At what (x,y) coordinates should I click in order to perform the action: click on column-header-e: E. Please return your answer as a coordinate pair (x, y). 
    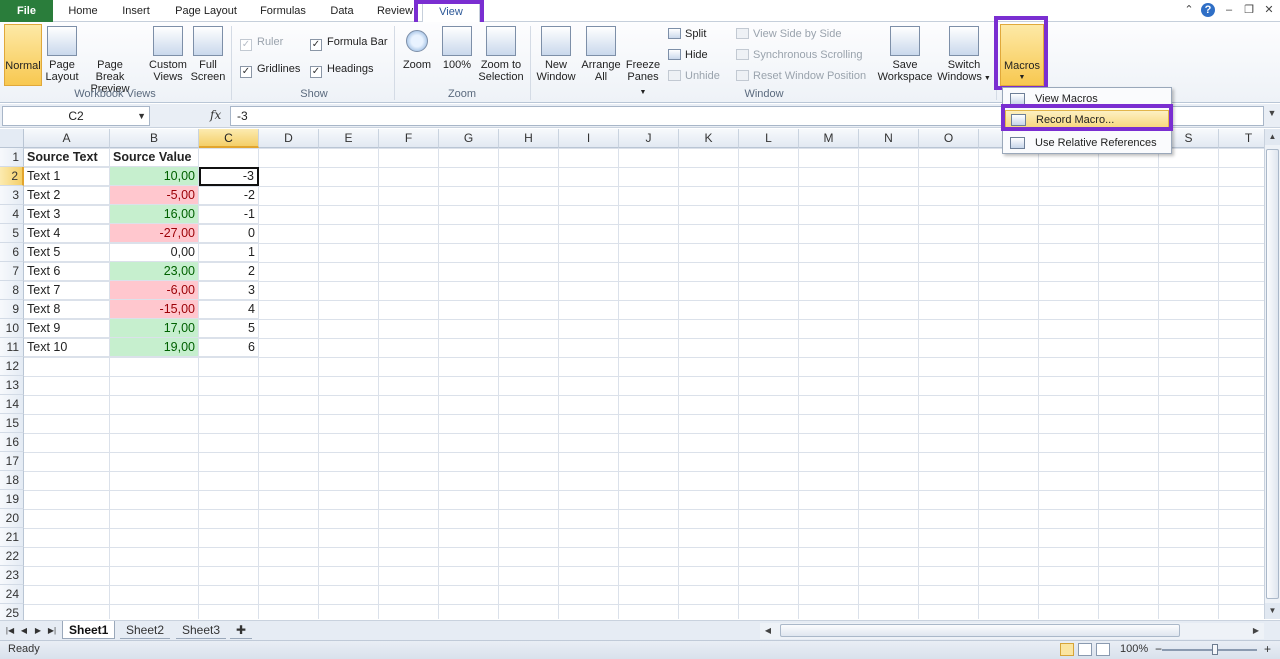
    Looking at the image, I should click on (349, 138).